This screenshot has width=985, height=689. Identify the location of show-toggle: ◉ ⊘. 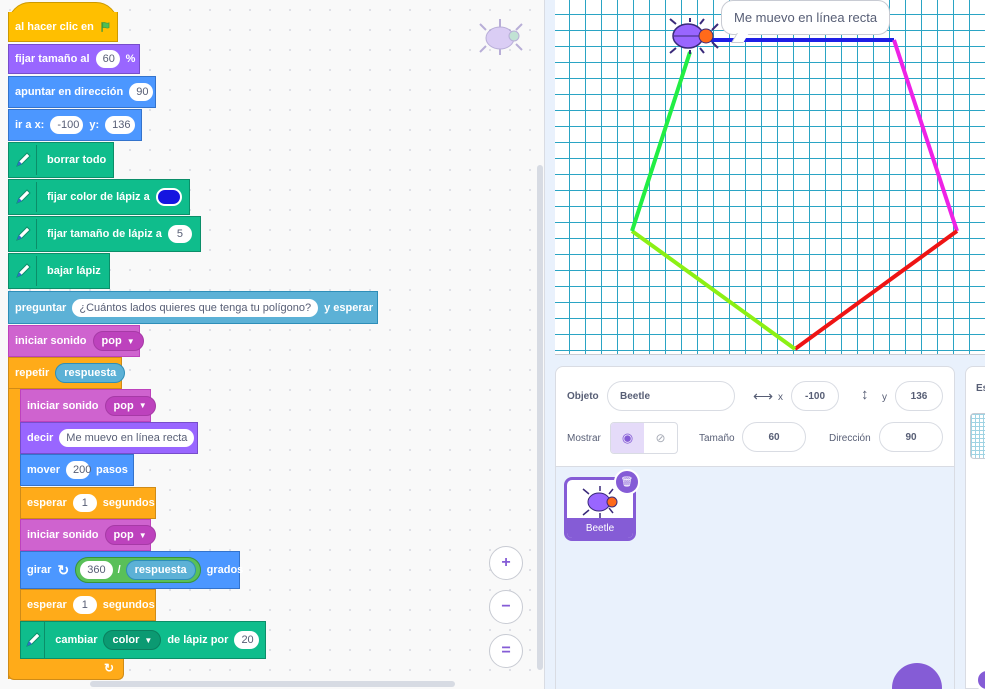
(644, 438).